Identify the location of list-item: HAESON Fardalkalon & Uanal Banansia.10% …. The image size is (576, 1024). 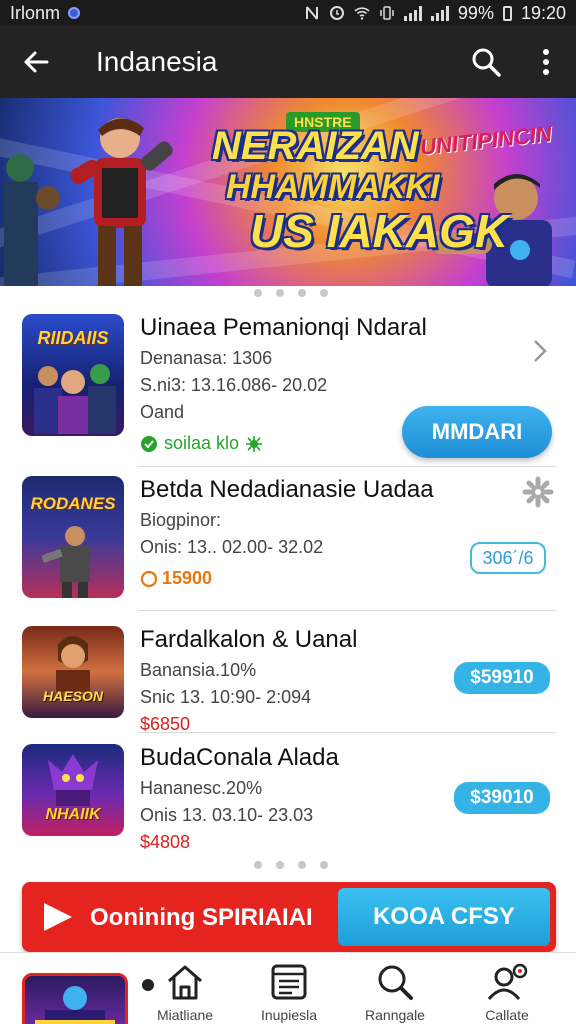
(289, 680).